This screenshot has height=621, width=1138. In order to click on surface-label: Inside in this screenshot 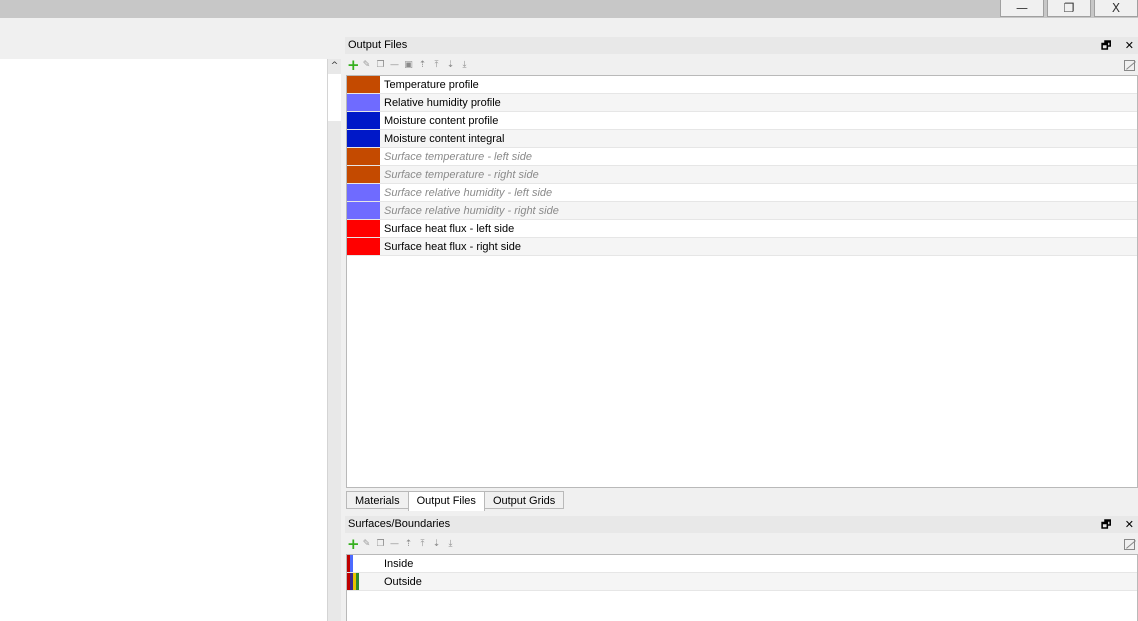, I will do `click(399, 563)`.